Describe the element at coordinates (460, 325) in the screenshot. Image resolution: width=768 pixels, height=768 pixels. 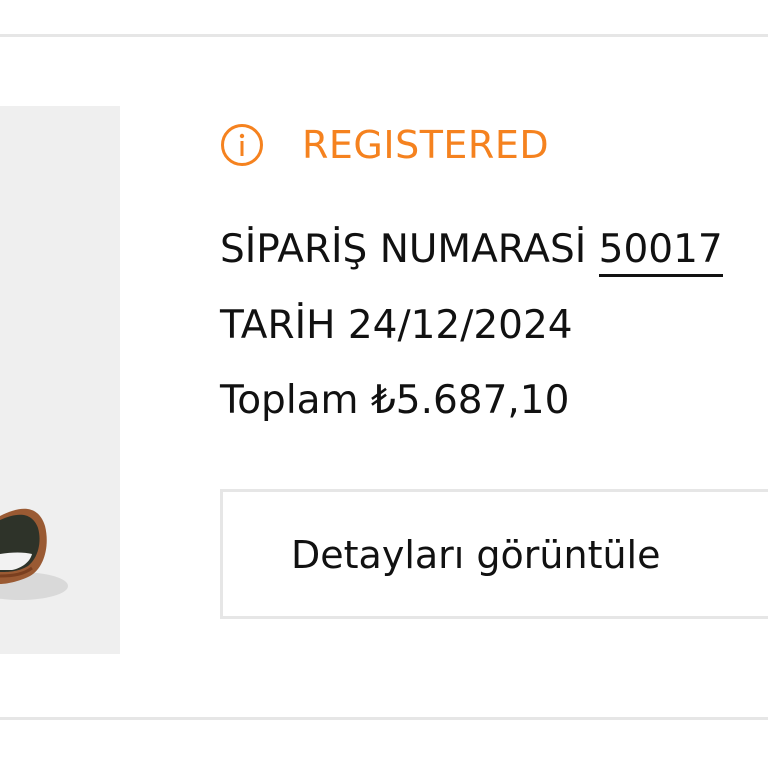
I see `order-date-value: 24/12/2024` at that location.